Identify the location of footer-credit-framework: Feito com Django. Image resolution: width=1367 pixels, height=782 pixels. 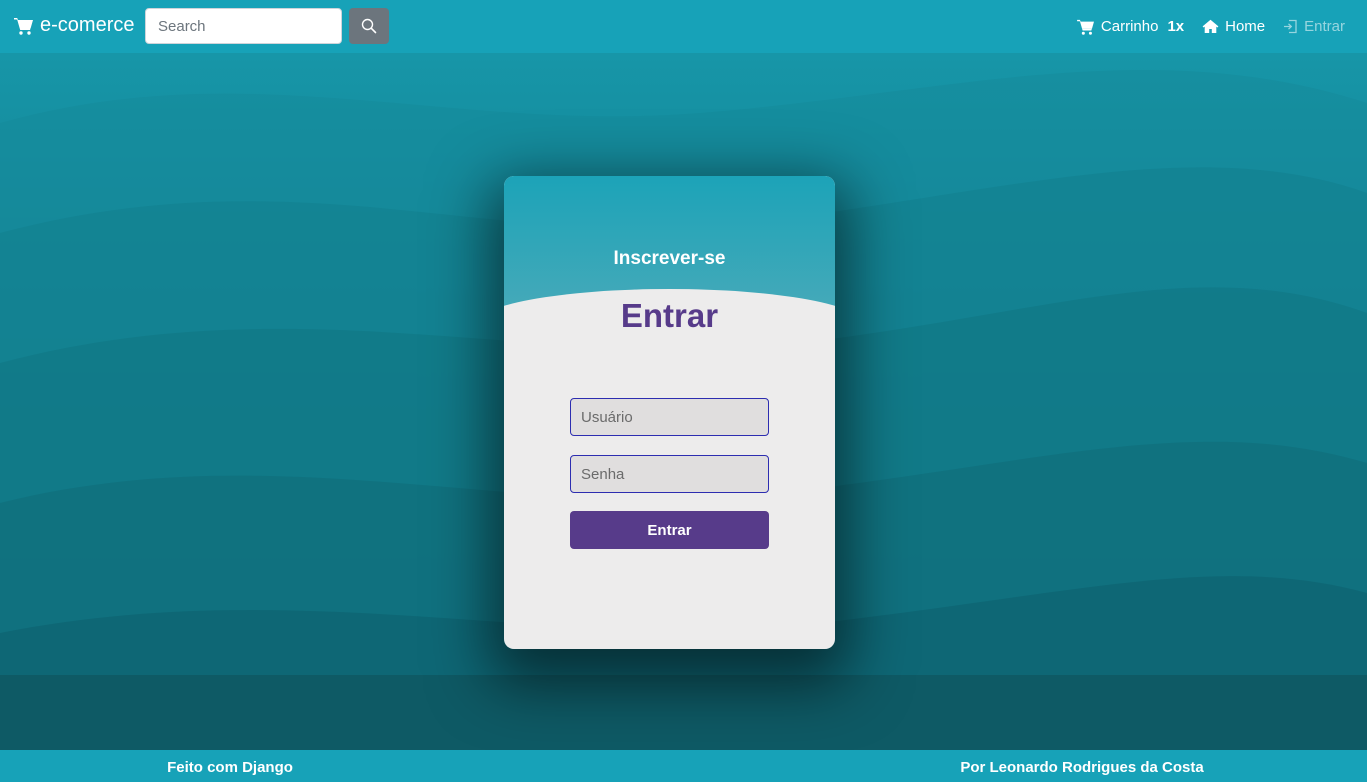
(230, 767).